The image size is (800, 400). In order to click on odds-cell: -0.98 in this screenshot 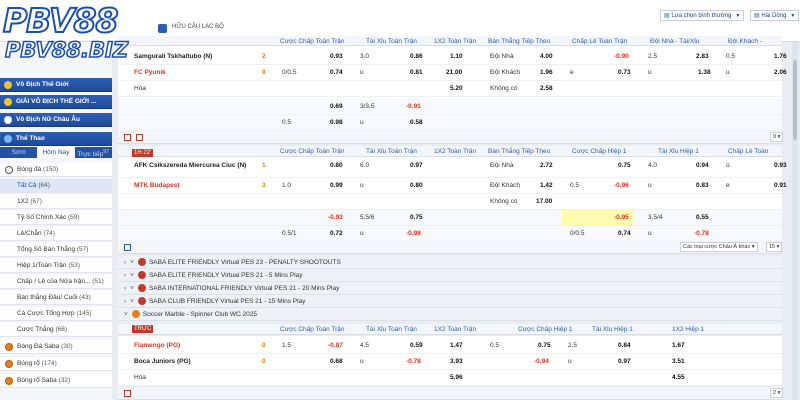, I will do `click(413, 234)`.